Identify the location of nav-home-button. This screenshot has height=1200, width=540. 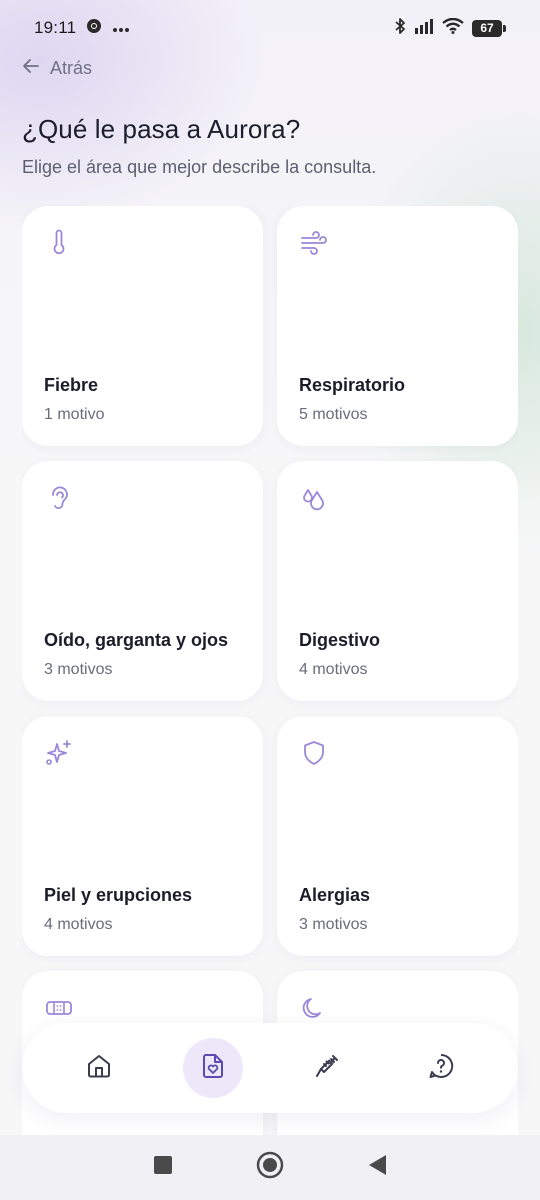
(99, 1068).